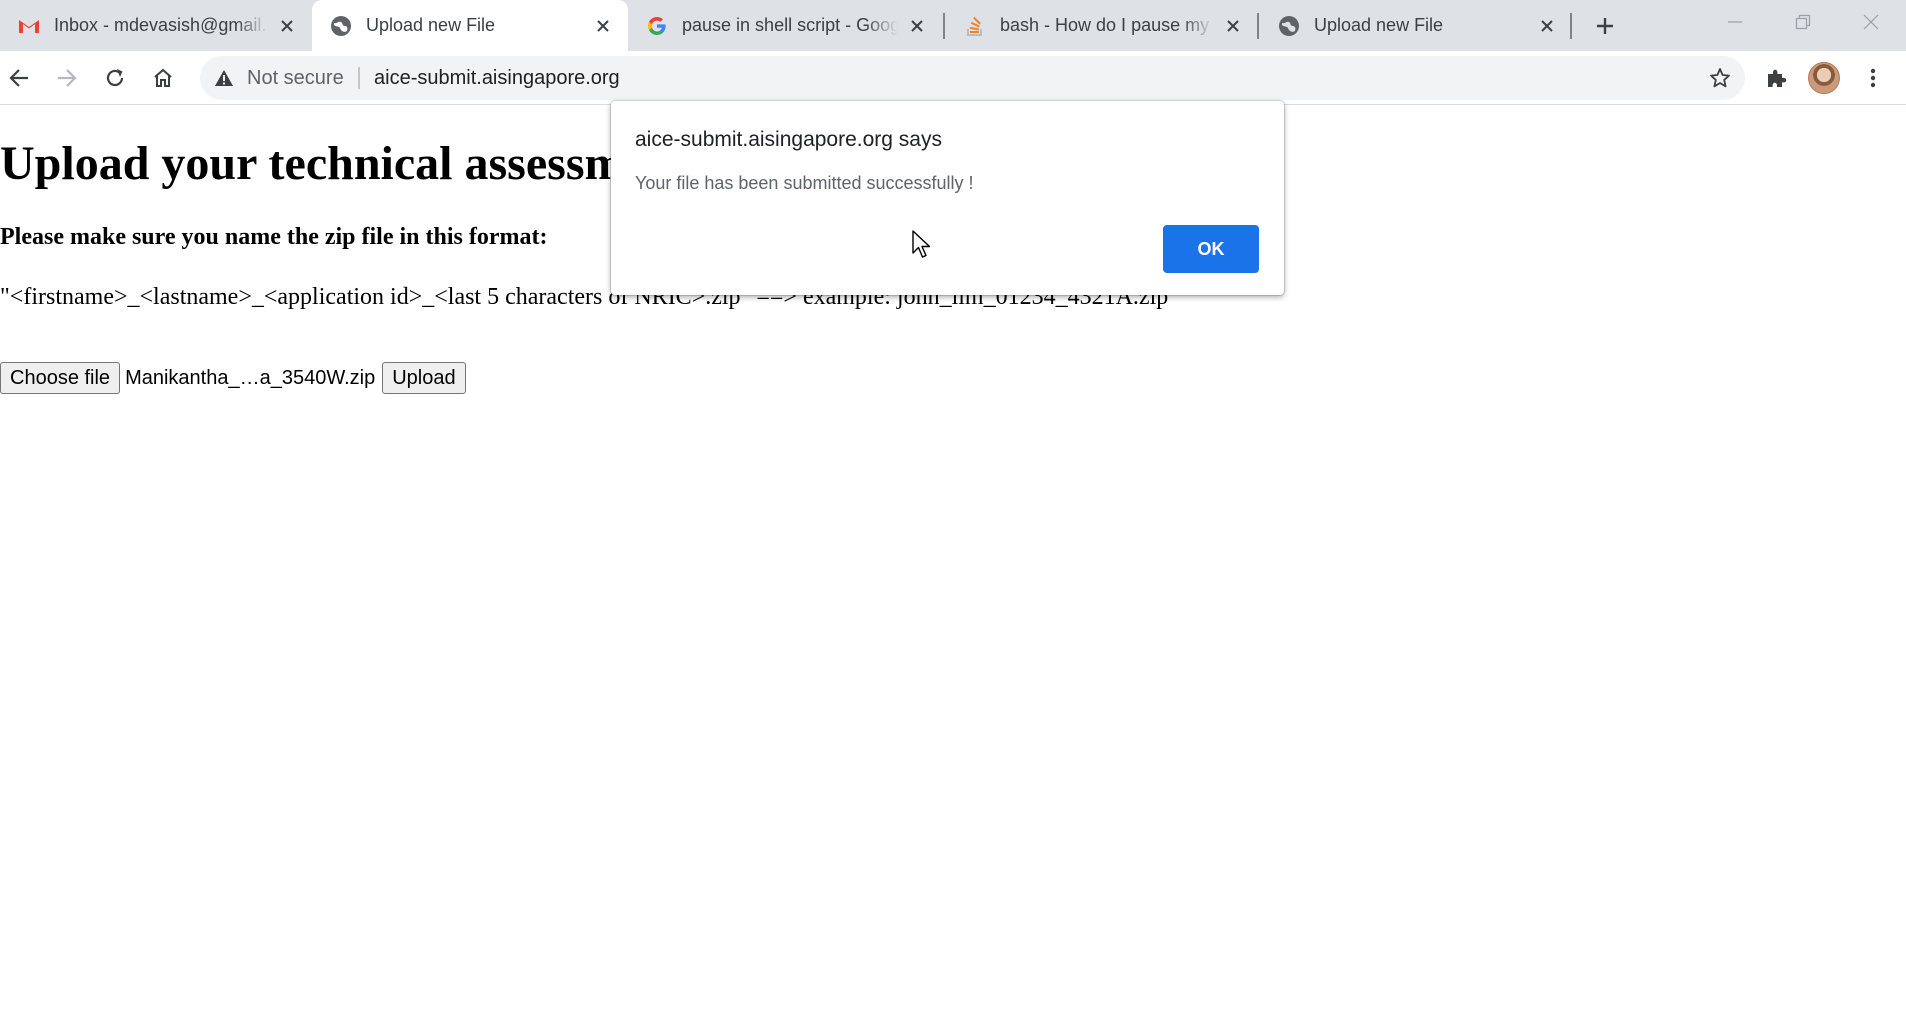 This screenshot has height=1032, width=1906. Describe the element at coordinates (788, 139) in the screenshot. I see `dialog-title: aice-submit.aisingapore.org says` at that location.